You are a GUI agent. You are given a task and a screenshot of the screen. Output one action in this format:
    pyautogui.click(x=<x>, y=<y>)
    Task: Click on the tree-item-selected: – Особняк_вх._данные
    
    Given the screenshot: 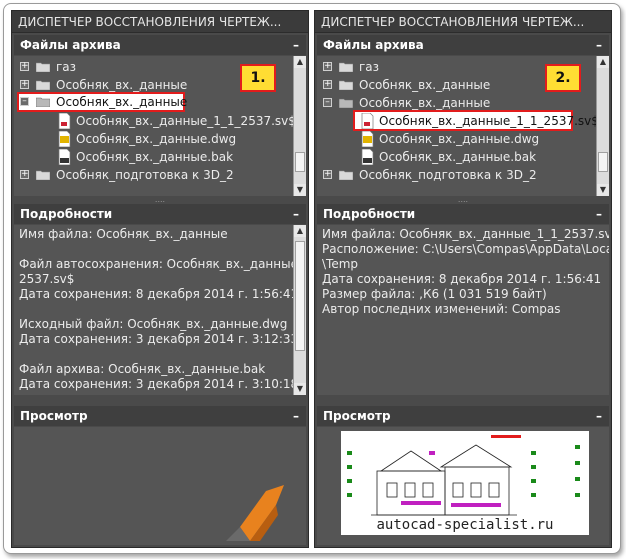 What is the action you would take?
    pyautogui.click(x=154, y=102)
    